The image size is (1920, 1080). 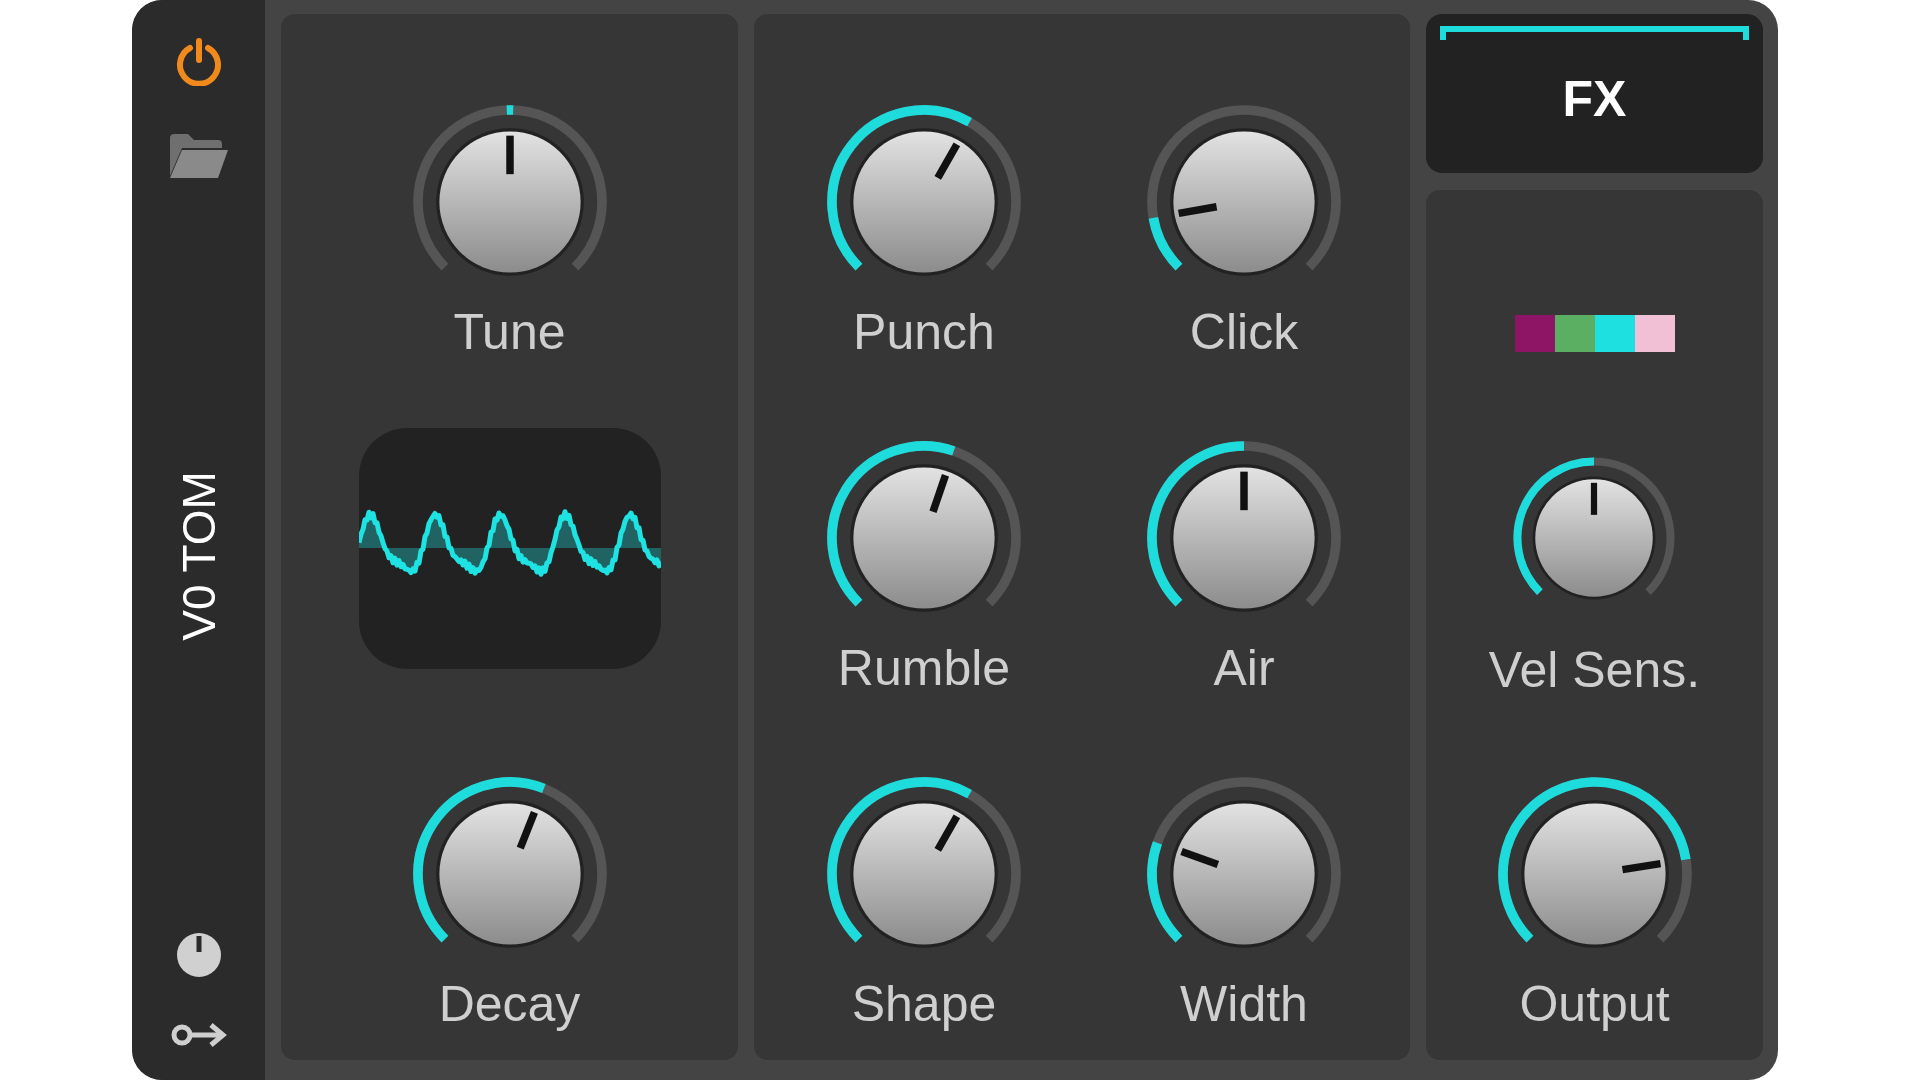 I want to click on device-title: V0 TOM, so click(x=198, y=556).